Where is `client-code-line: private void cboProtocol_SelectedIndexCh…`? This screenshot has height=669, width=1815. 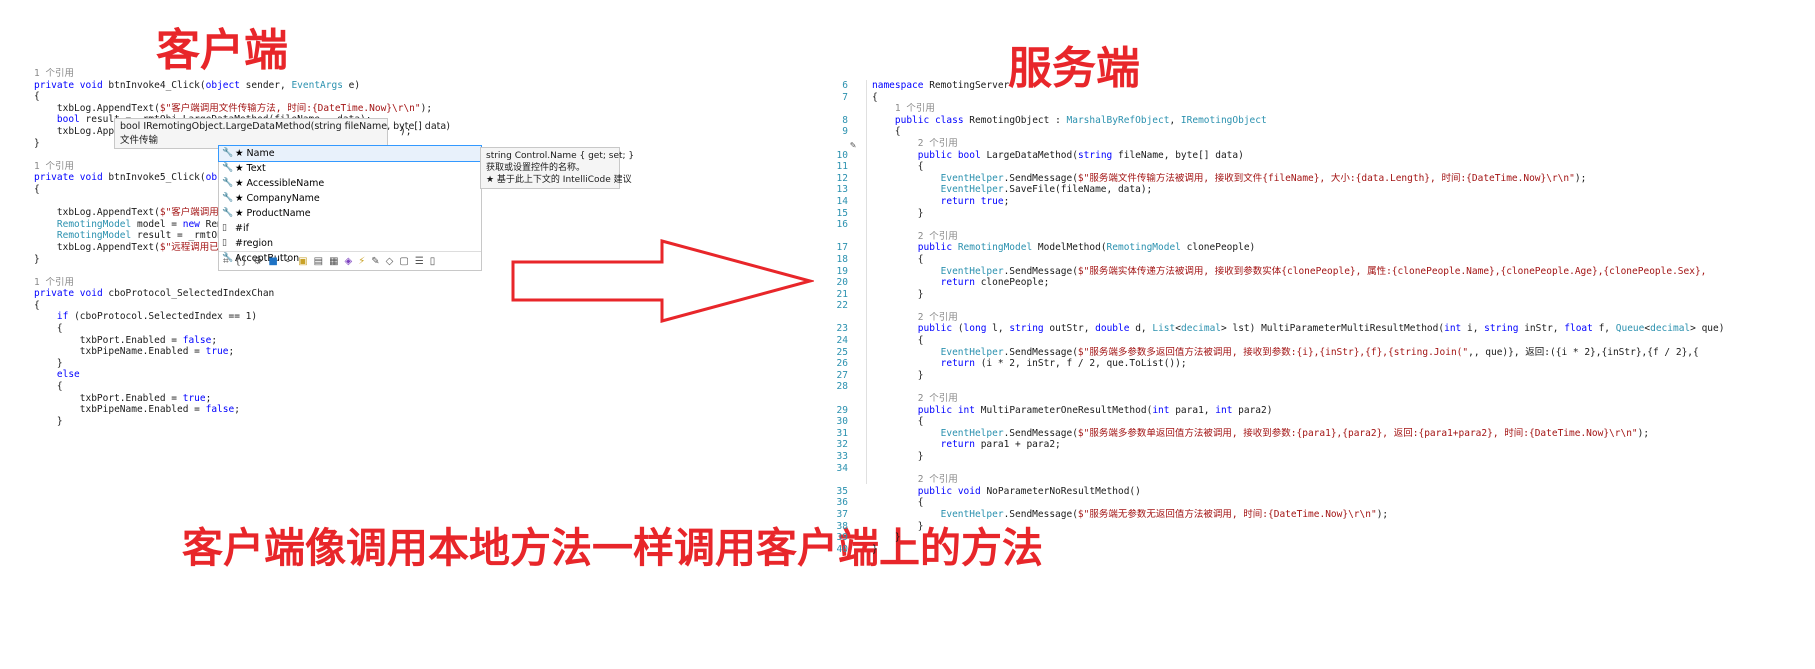 client-code-line: private void cboProtocol_SelectedIndexCh… is located at coordinates (259, 294).